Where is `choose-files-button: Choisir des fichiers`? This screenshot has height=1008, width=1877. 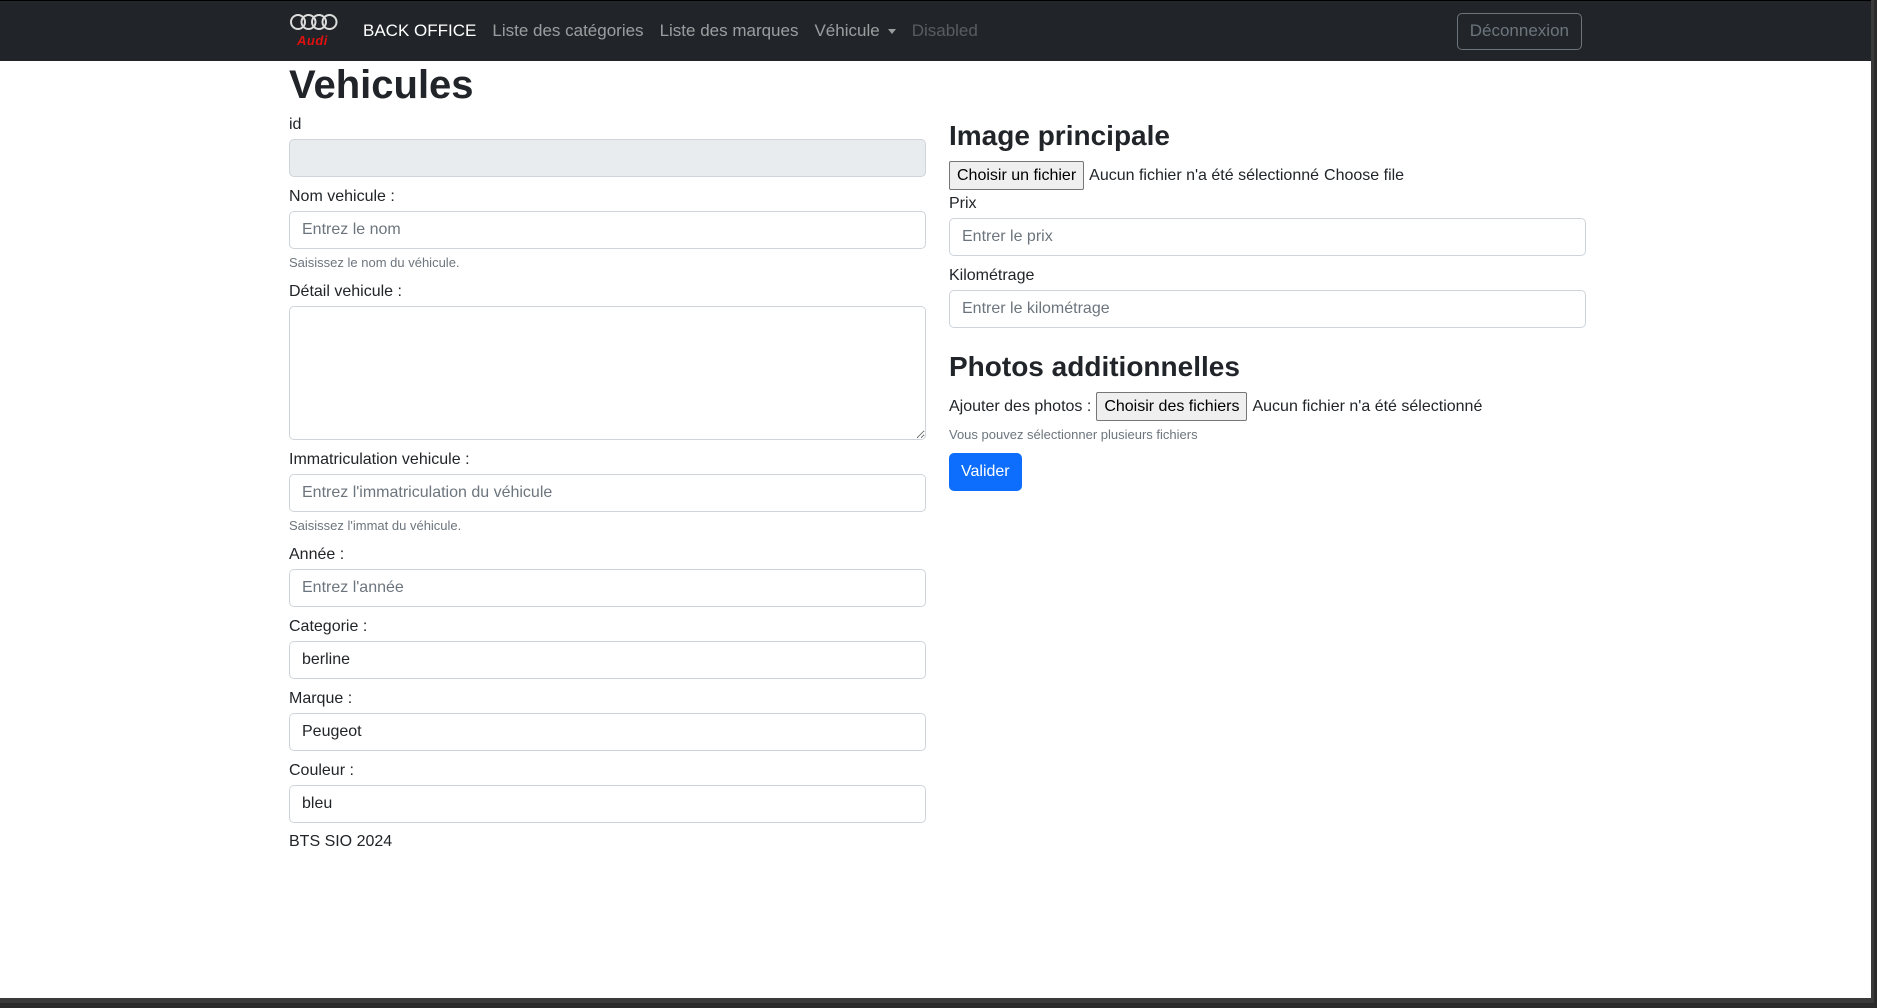
choose-files-button: Choisir des fichiers is located at coordinates (1172, 406).